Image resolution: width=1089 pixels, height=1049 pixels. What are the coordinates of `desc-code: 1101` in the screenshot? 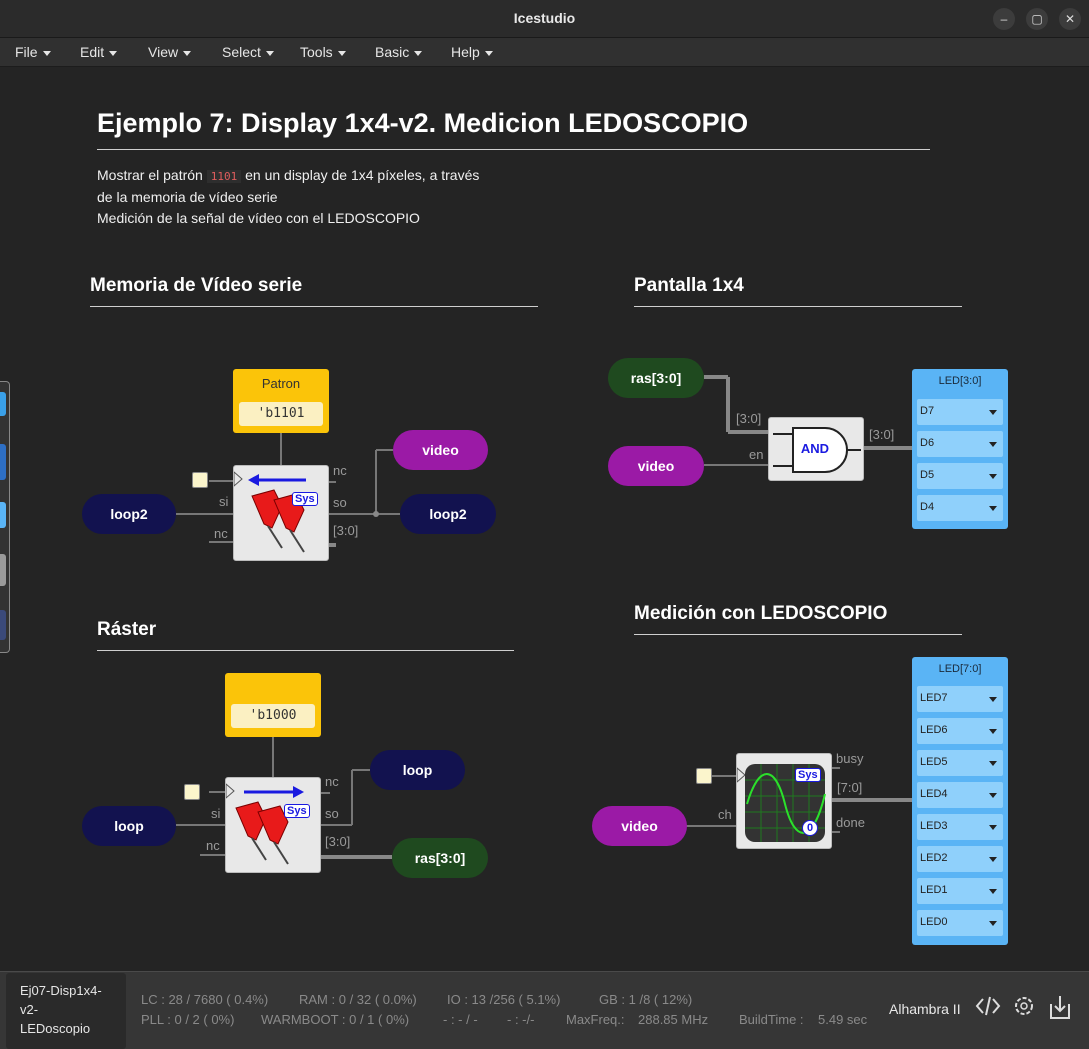 It's located at (224, 176).